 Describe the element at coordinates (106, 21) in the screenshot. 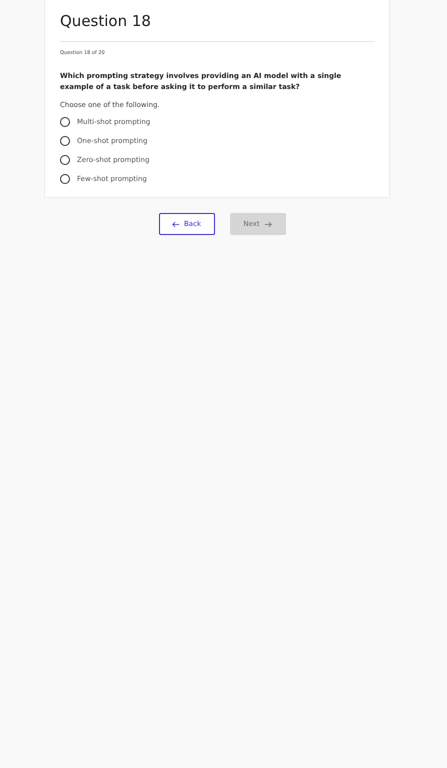

I see `question-title: Question 18` at that location.